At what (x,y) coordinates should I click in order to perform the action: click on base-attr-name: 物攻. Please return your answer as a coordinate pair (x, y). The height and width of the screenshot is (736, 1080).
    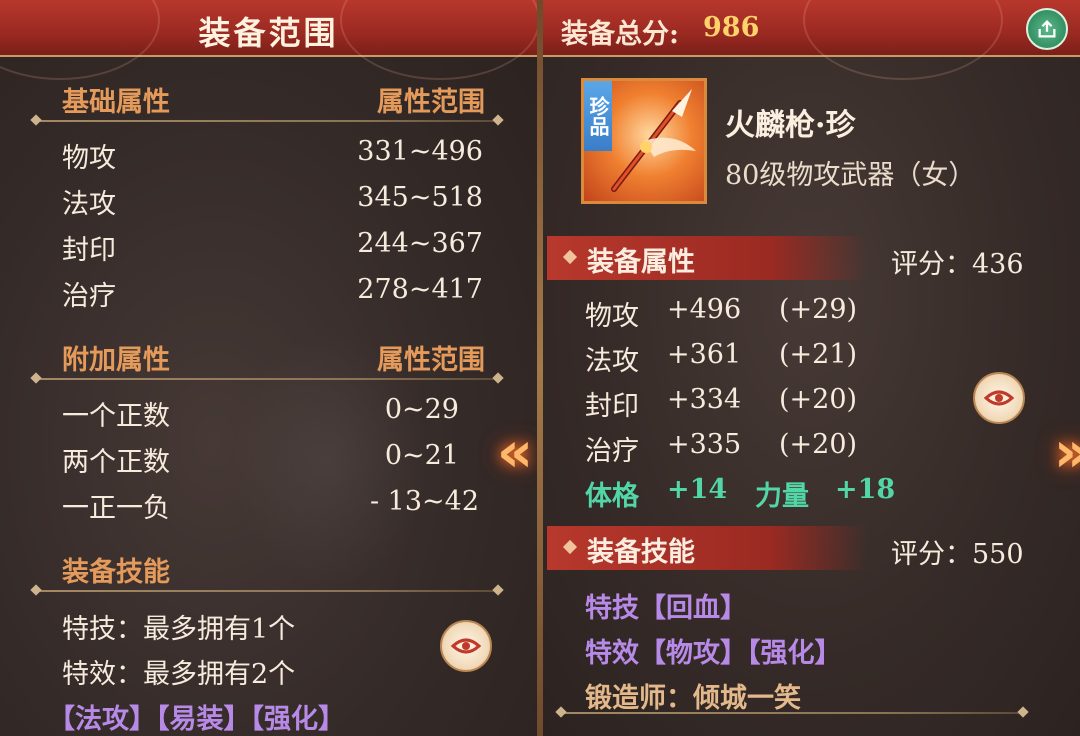
    Looking at the image, I should click on (89, 158).